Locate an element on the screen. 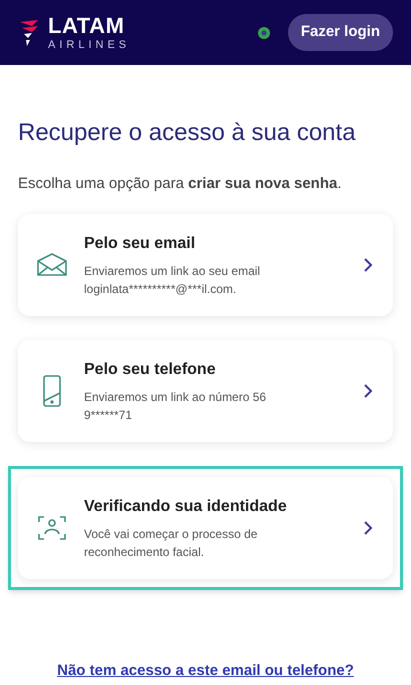  logo-icon is located at coordinates (29, 33).